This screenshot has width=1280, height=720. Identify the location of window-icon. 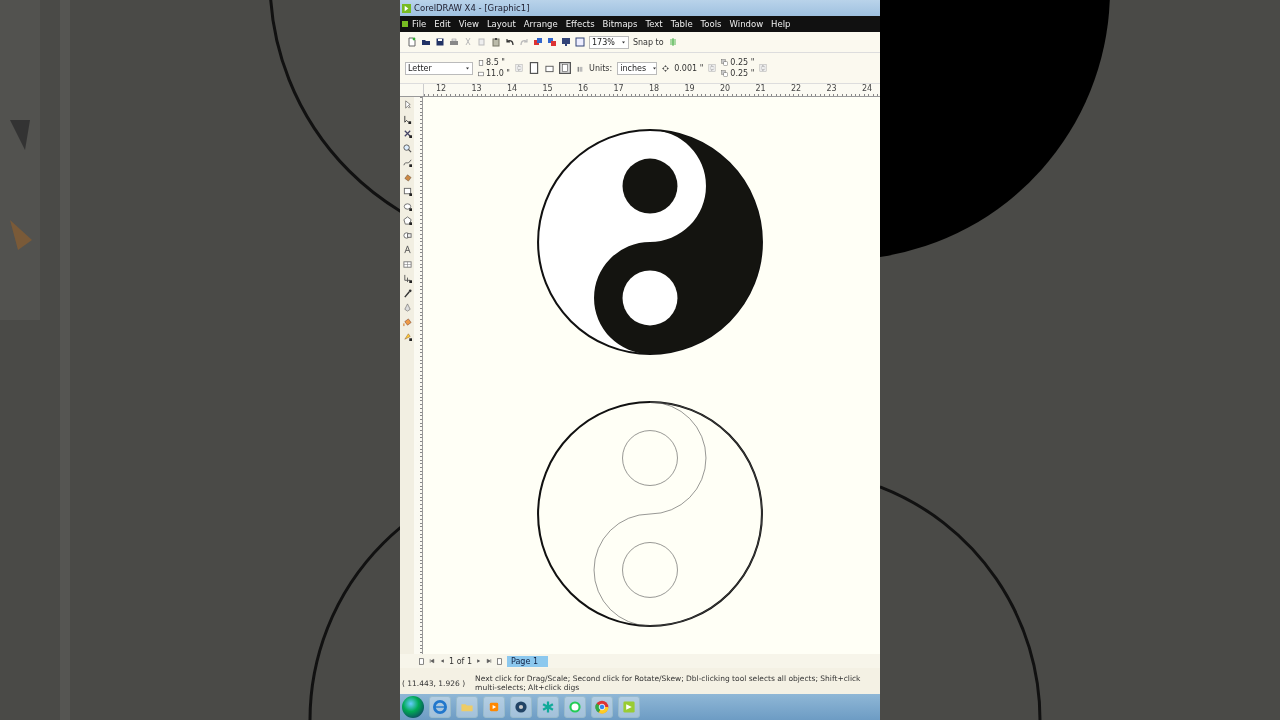
(580, 42).